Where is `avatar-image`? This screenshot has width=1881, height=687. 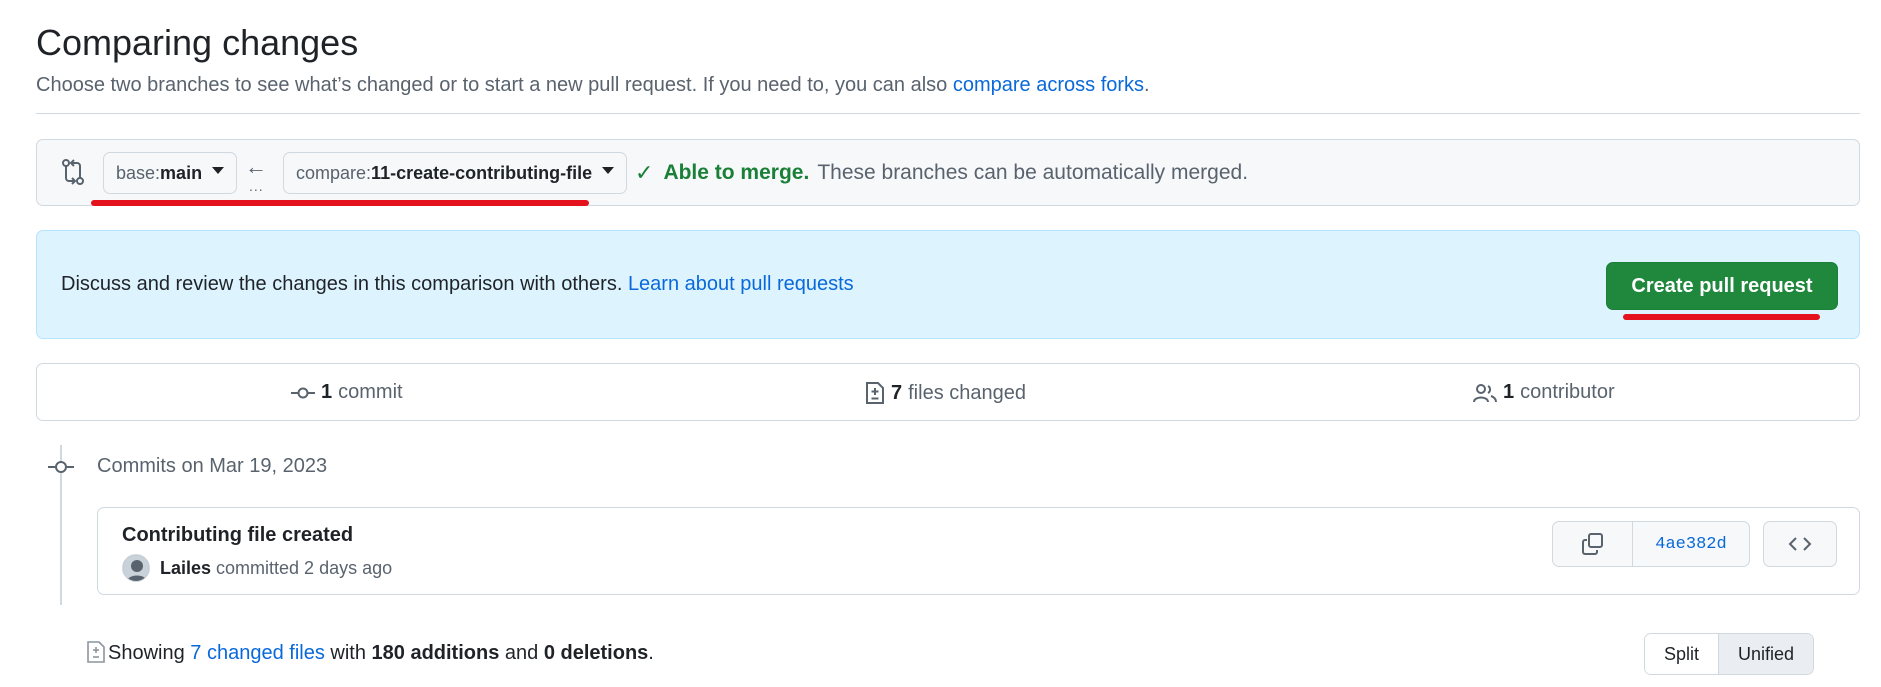
avatar-image is located at coordinates (136, 568).